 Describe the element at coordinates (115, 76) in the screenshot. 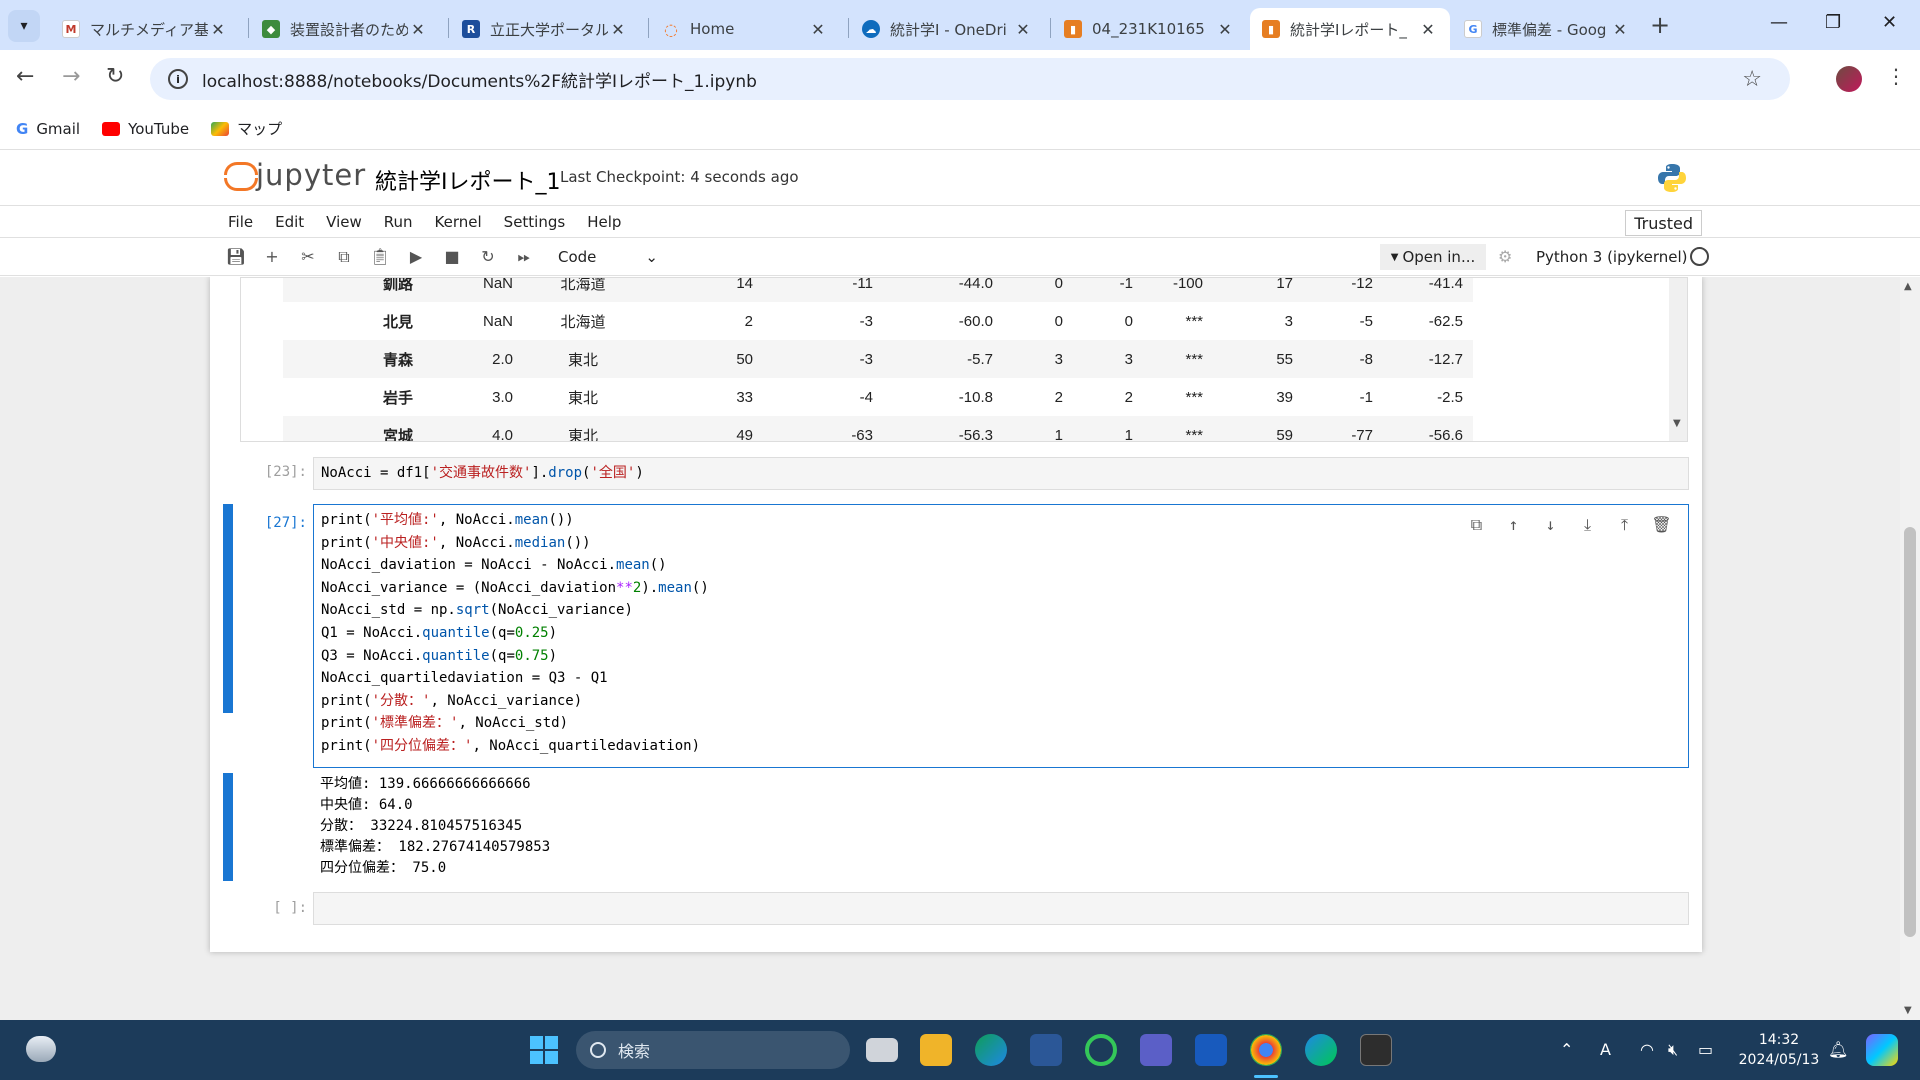

I see `reload-icon: ↻` at that location.